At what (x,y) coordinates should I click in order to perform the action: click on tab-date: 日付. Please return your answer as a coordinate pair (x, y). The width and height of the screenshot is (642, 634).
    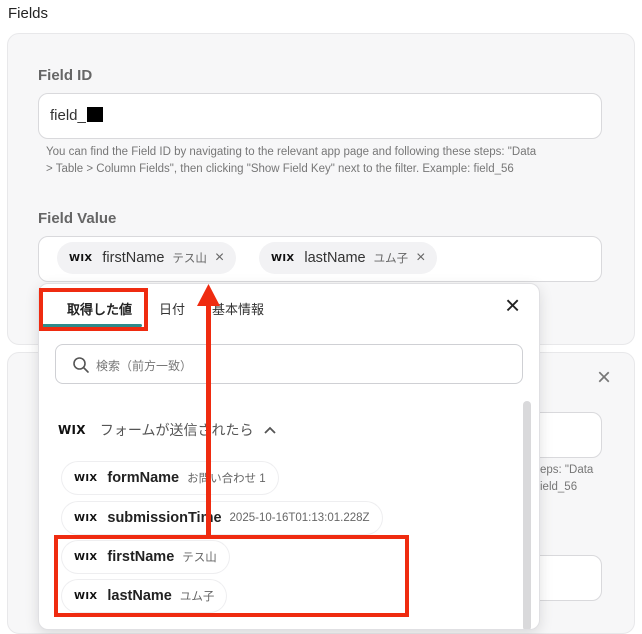
    Looking at the image, I should click on (172, 308).